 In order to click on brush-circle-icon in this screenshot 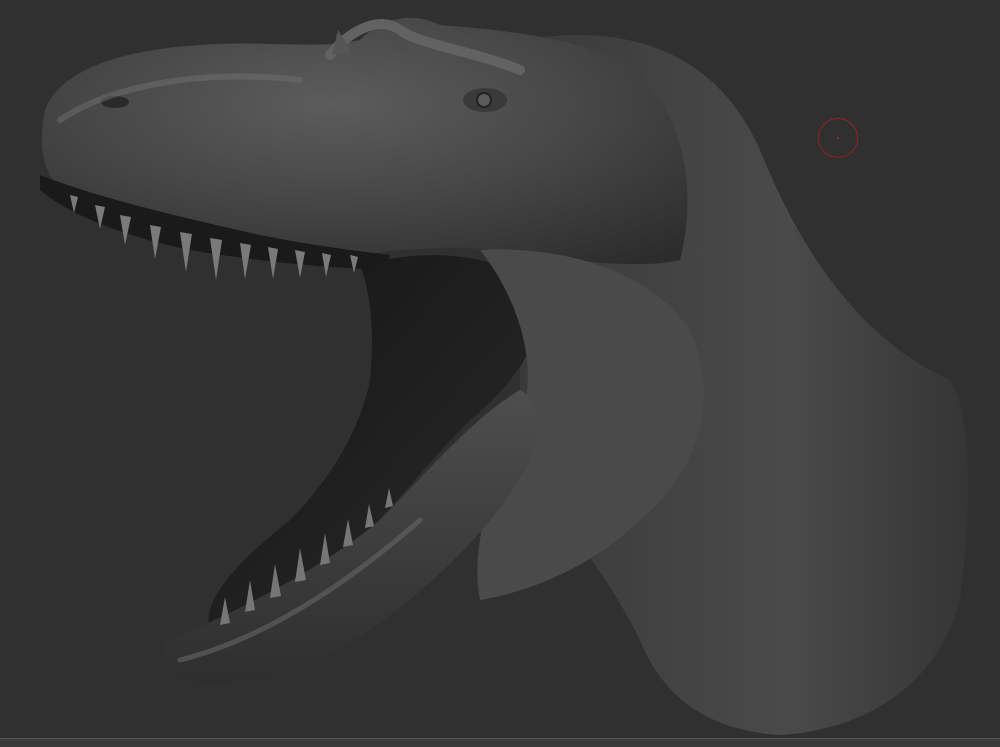, I will do `click(838, 138)`.